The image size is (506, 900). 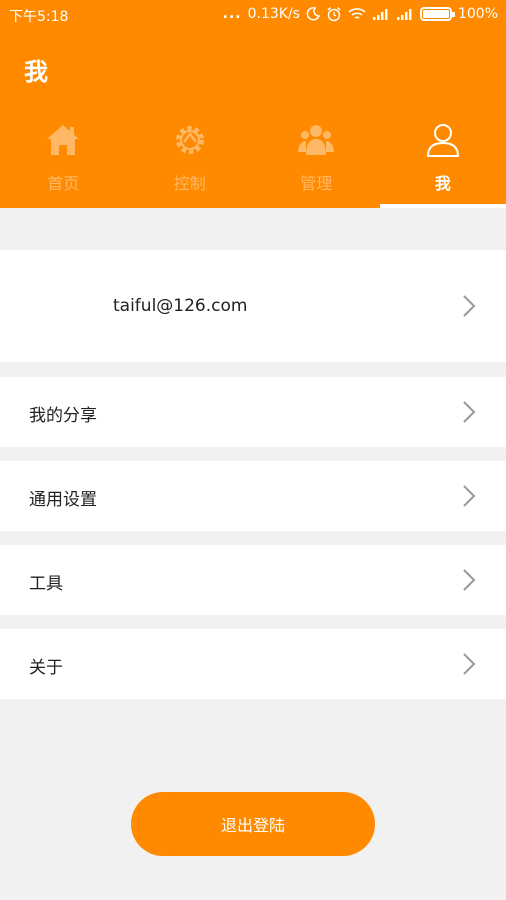 What do you see at coordinates (190, 140) in the screenshot?
I see `gear-icon` at bounding box center [190, 140].